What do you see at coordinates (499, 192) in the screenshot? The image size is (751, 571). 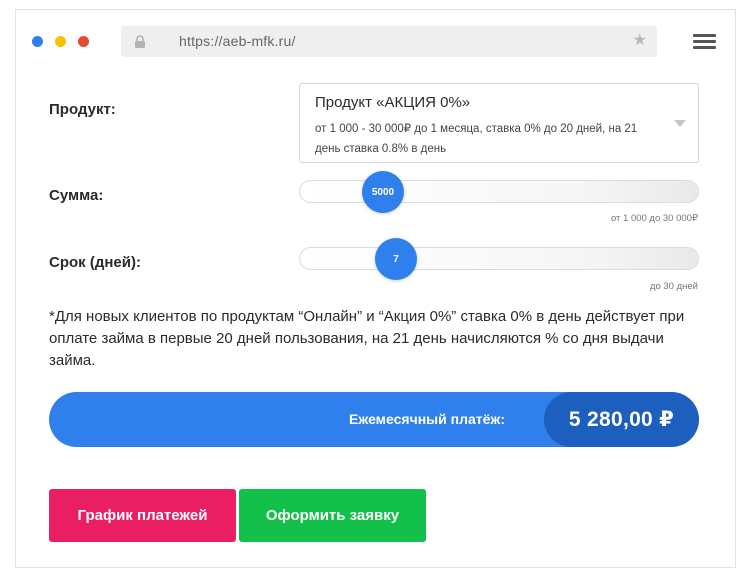 I see `amount-slider: 5000` at bounding box center [499, 192].